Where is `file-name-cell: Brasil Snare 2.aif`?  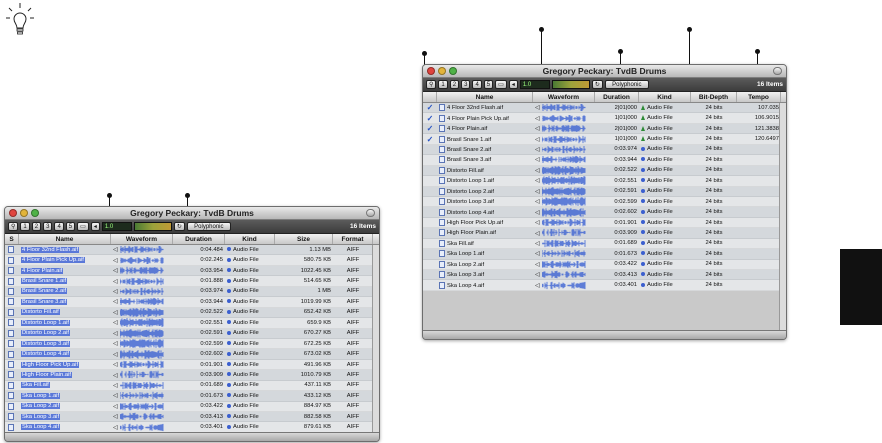
file-name-cell: Brasil Snare 2.aif is located at coordinates (65, 291).